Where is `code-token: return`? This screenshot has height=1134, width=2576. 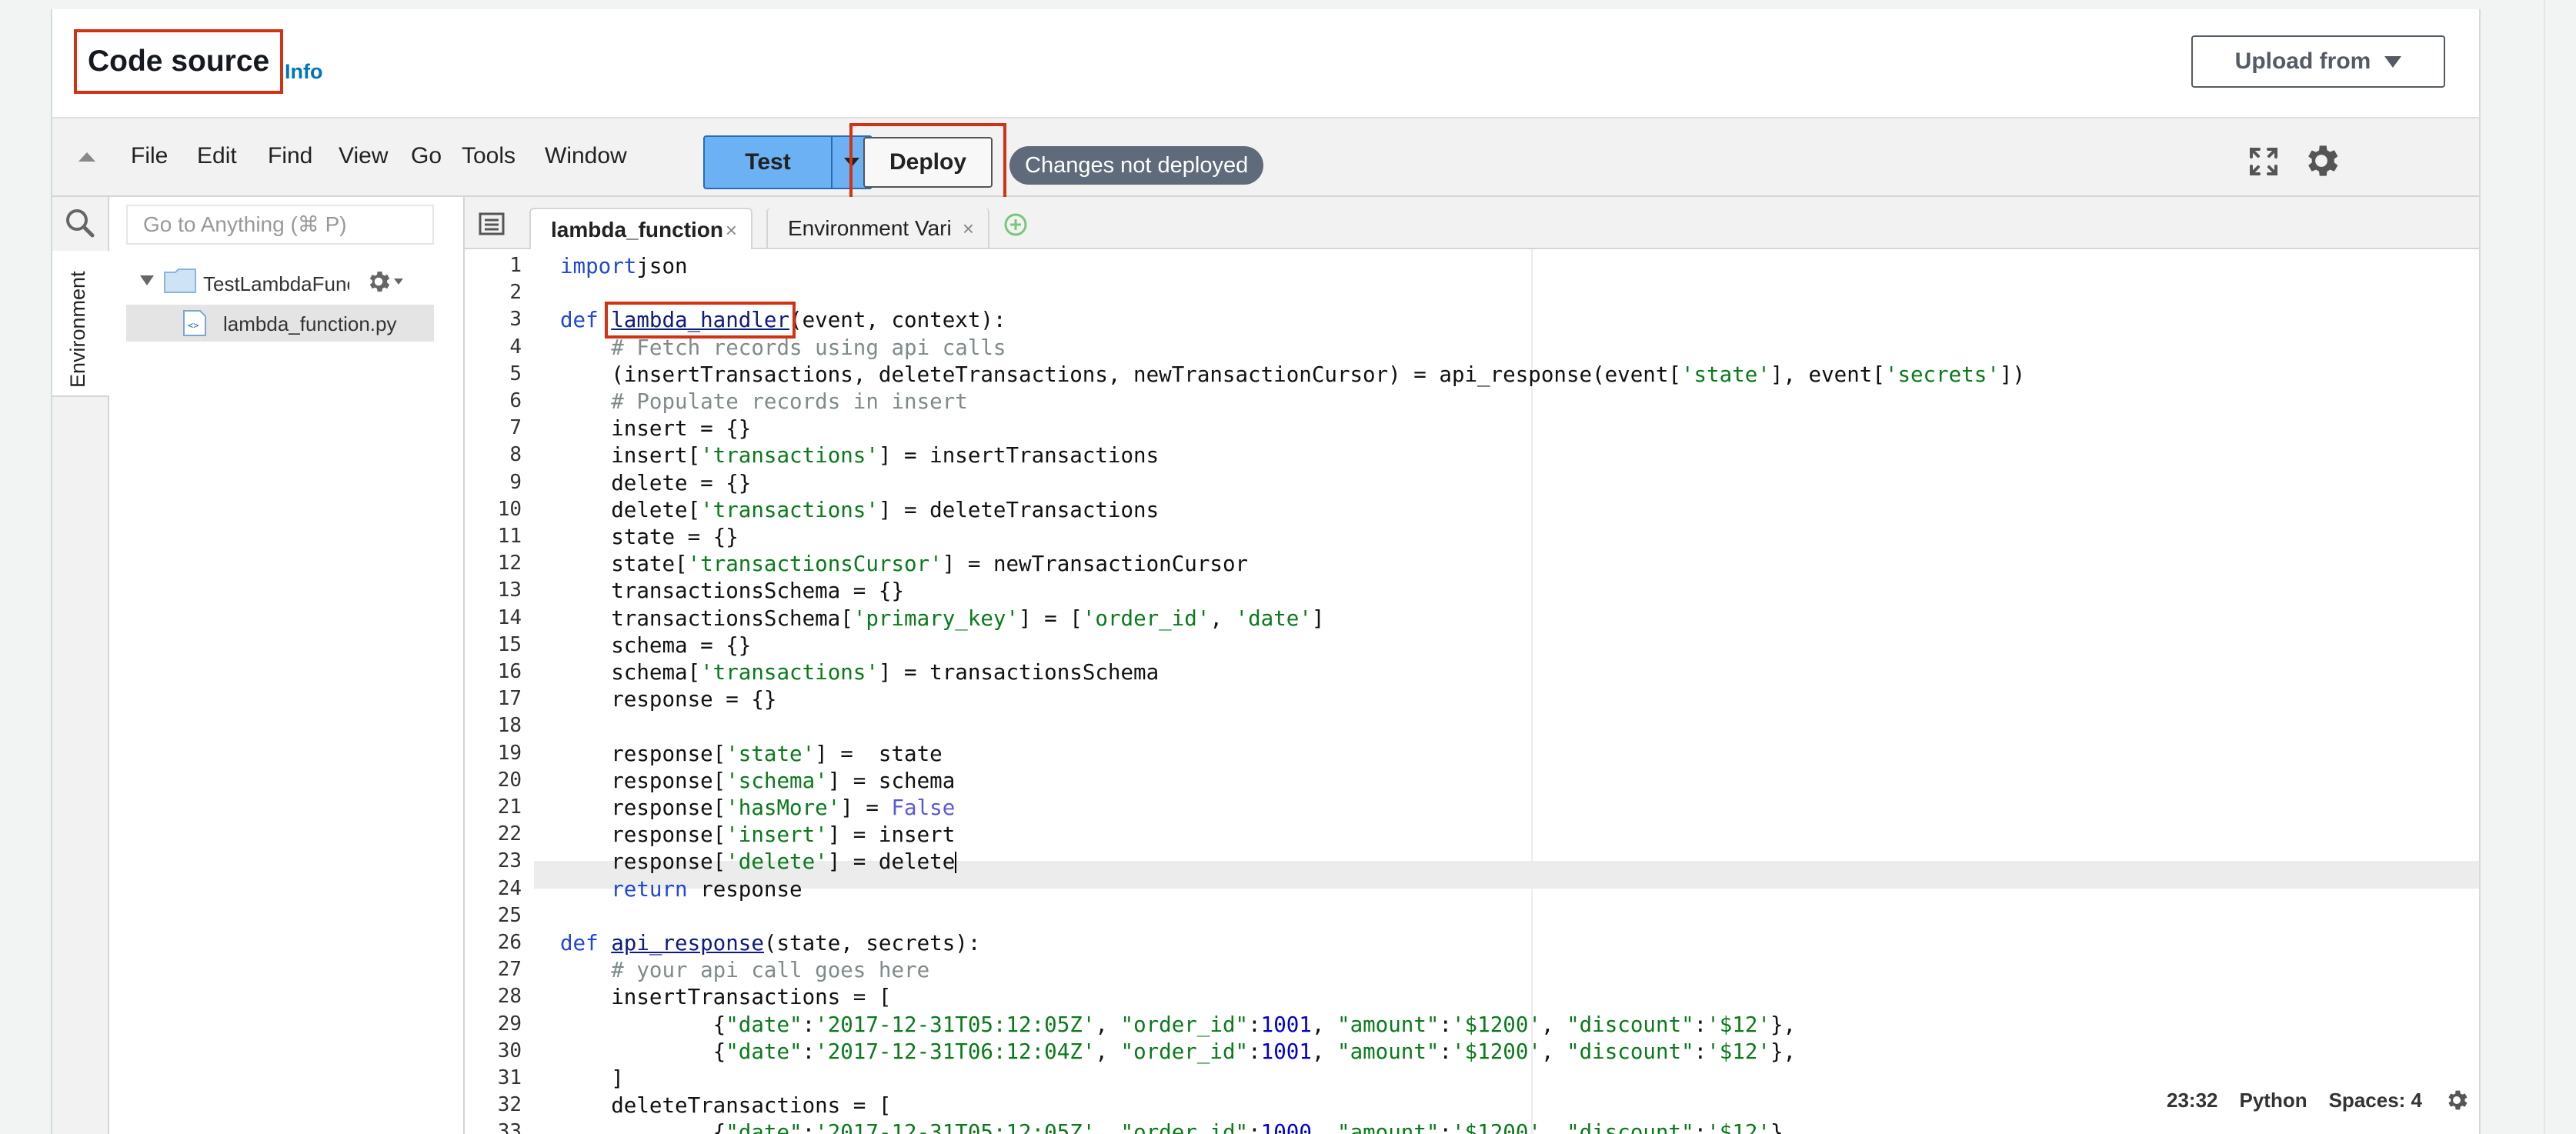
code-token: return is located at coordinates (649, 889).